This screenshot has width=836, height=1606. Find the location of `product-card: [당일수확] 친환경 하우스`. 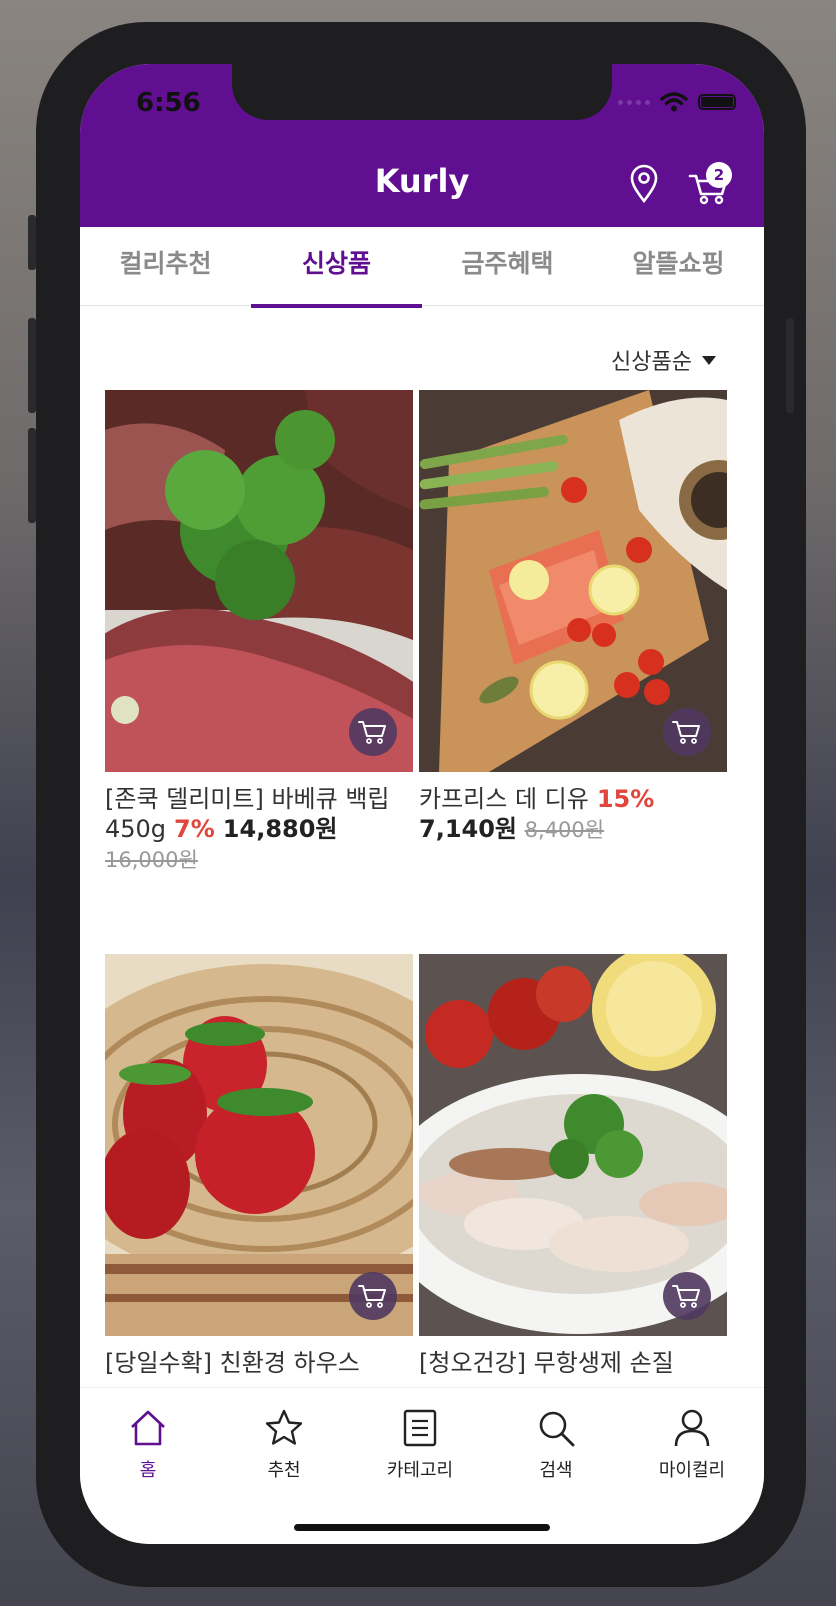

product-card: [당일수확] 친환경 하우스 is located at coordinates (259, 1166).